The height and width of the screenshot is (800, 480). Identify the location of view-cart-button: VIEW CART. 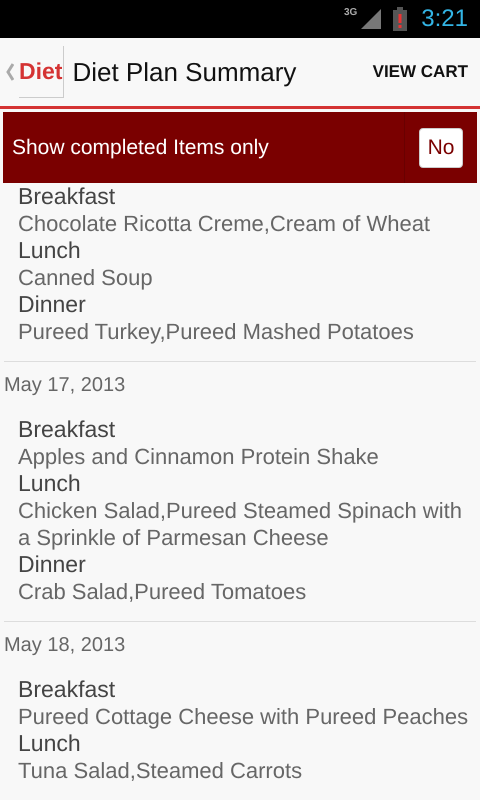
(420, 72).